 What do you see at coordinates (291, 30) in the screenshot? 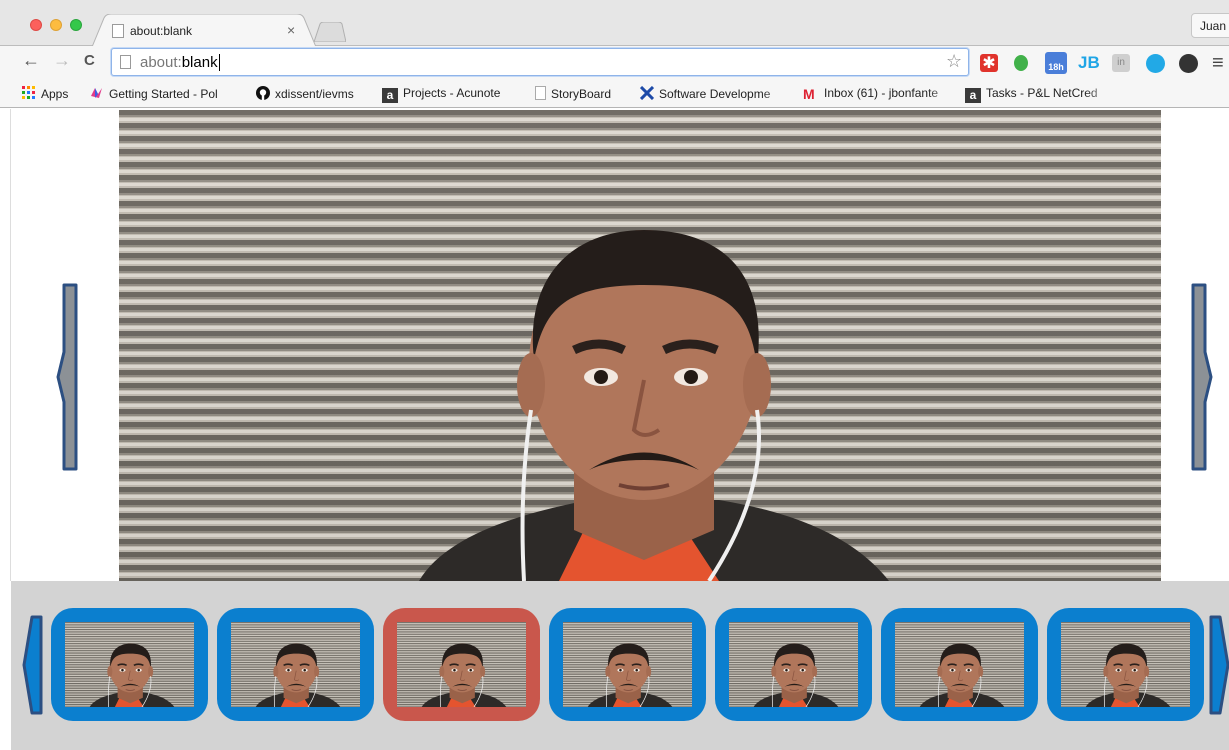
I see `tab-close-icon: ×` at bounding box center [291, 30].